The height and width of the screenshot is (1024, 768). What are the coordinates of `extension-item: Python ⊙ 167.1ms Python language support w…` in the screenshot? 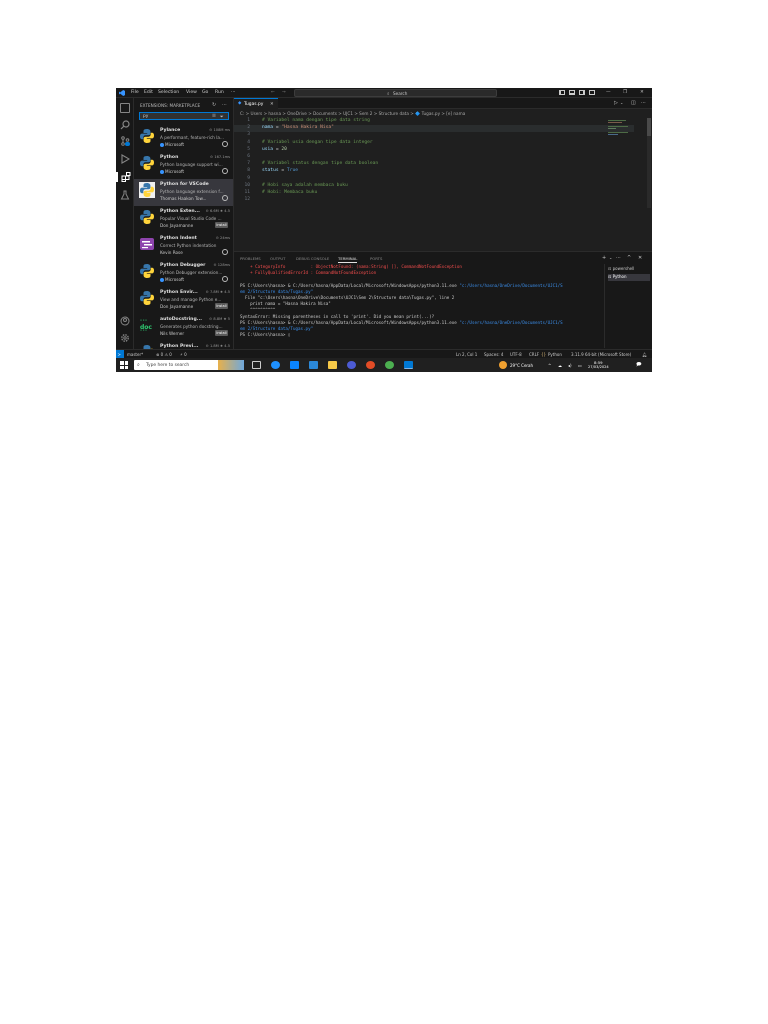 It's located at (183, 165).